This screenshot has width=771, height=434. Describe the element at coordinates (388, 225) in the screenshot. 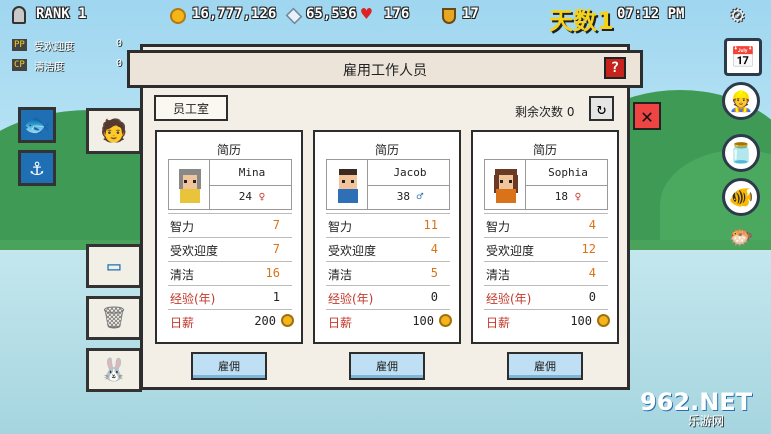

I see `stat-row-int: 智力 11` at that location.